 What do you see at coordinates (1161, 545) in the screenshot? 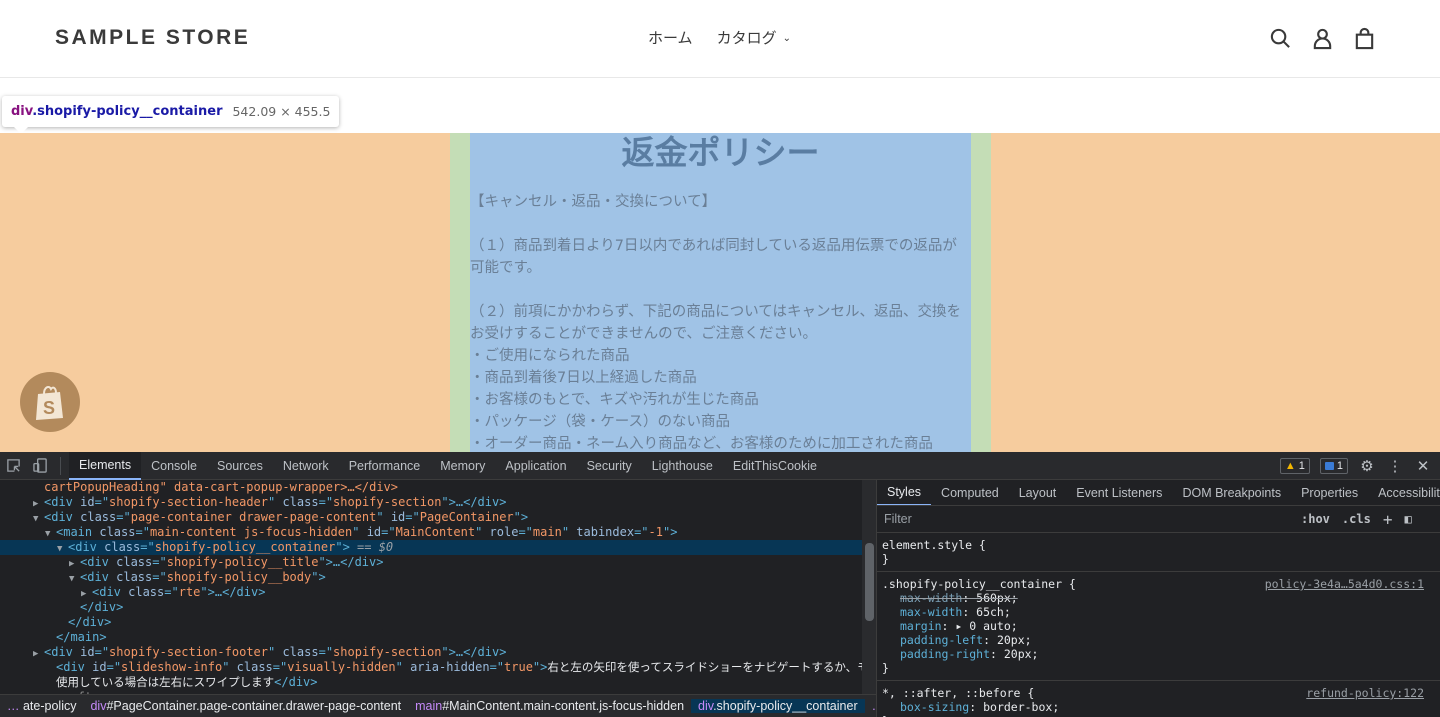
I see `css-selector: element.style {` at bounding box center [1161, 545].